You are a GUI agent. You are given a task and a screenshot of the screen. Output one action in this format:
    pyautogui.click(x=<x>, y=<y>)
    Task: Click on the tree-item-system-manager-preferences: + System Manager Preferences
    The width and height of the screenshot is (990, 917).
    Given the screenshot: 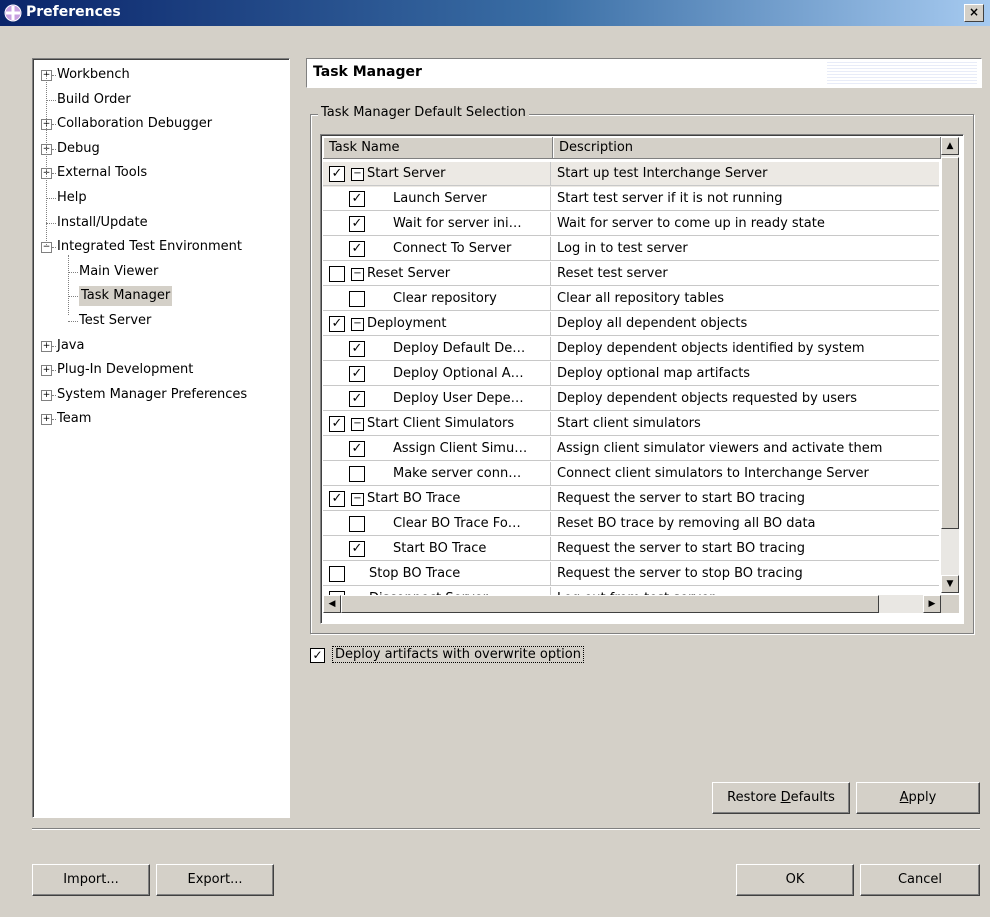 What is the action you would take?
    pyautogui.click(x=158, y=395)
    